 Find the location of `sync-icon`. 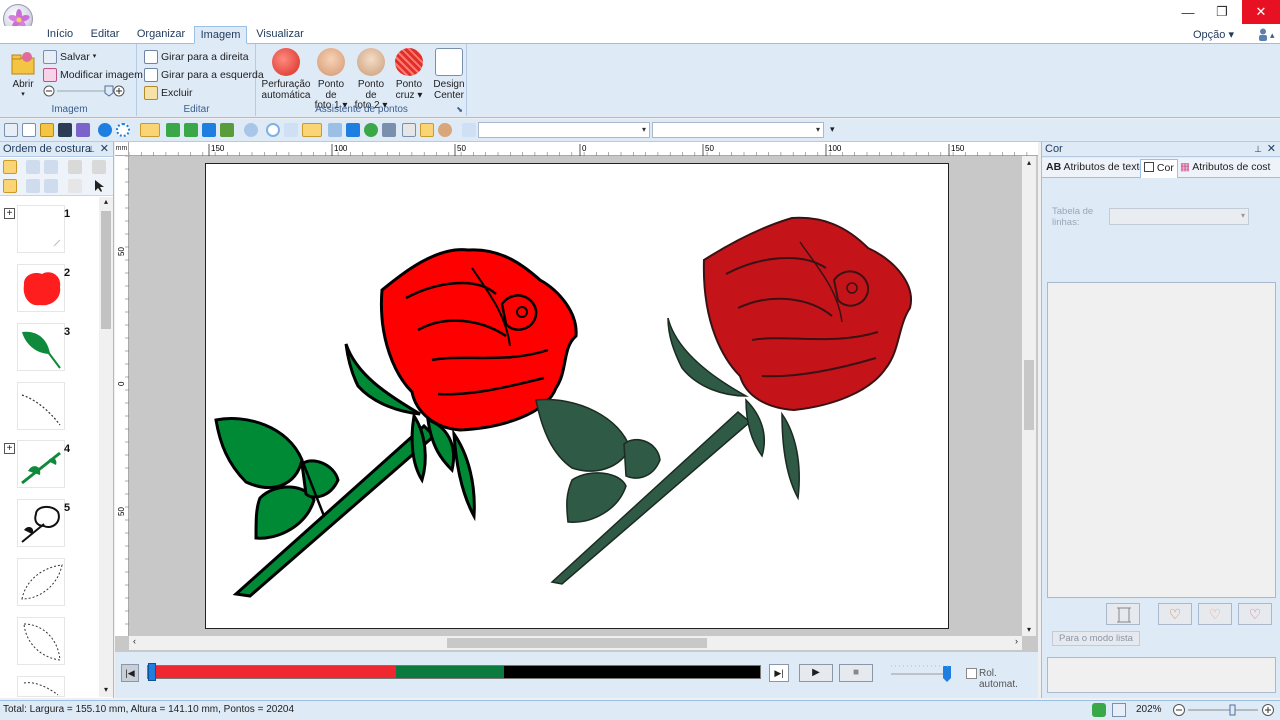

sync-icon is located at coordinates (1099, 710).